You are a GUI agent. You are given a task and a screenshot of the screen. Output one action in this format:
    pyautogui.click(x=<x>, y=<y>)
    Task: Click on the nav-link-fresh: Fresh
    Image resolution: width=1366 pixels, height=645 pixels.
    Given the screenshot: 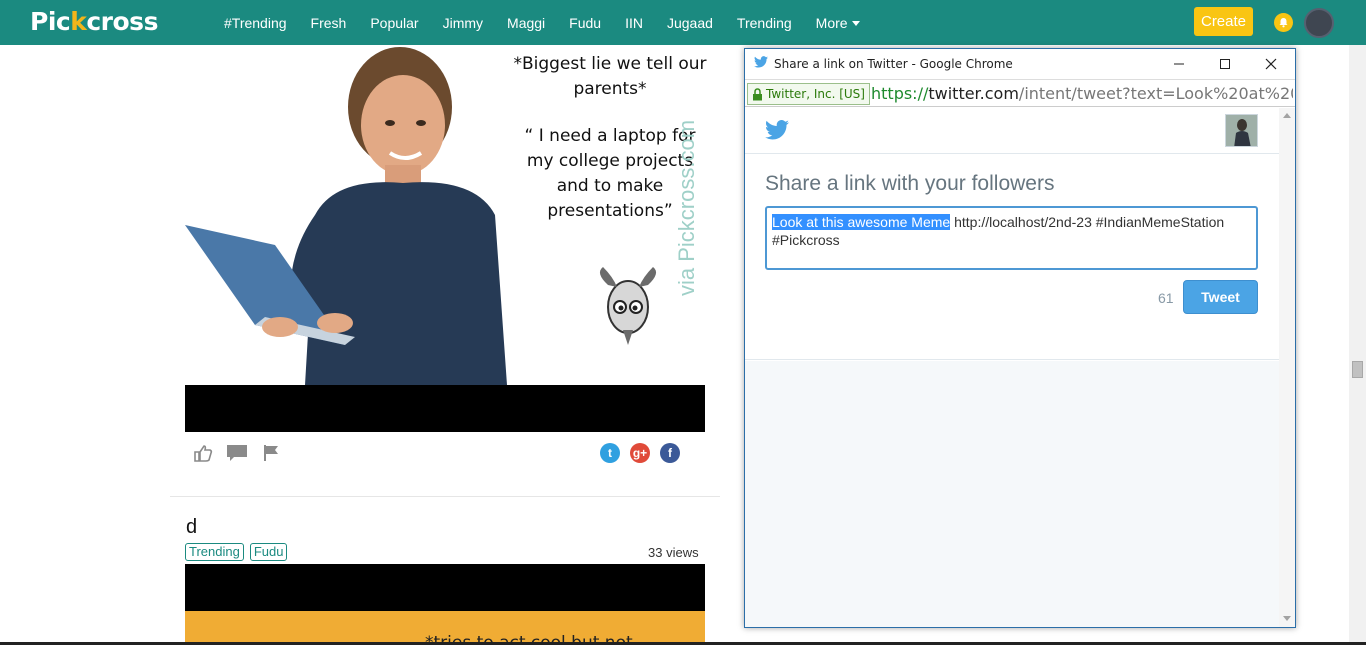 What is the action you would take?
    pyautogui.click(x=329, y=23)
    